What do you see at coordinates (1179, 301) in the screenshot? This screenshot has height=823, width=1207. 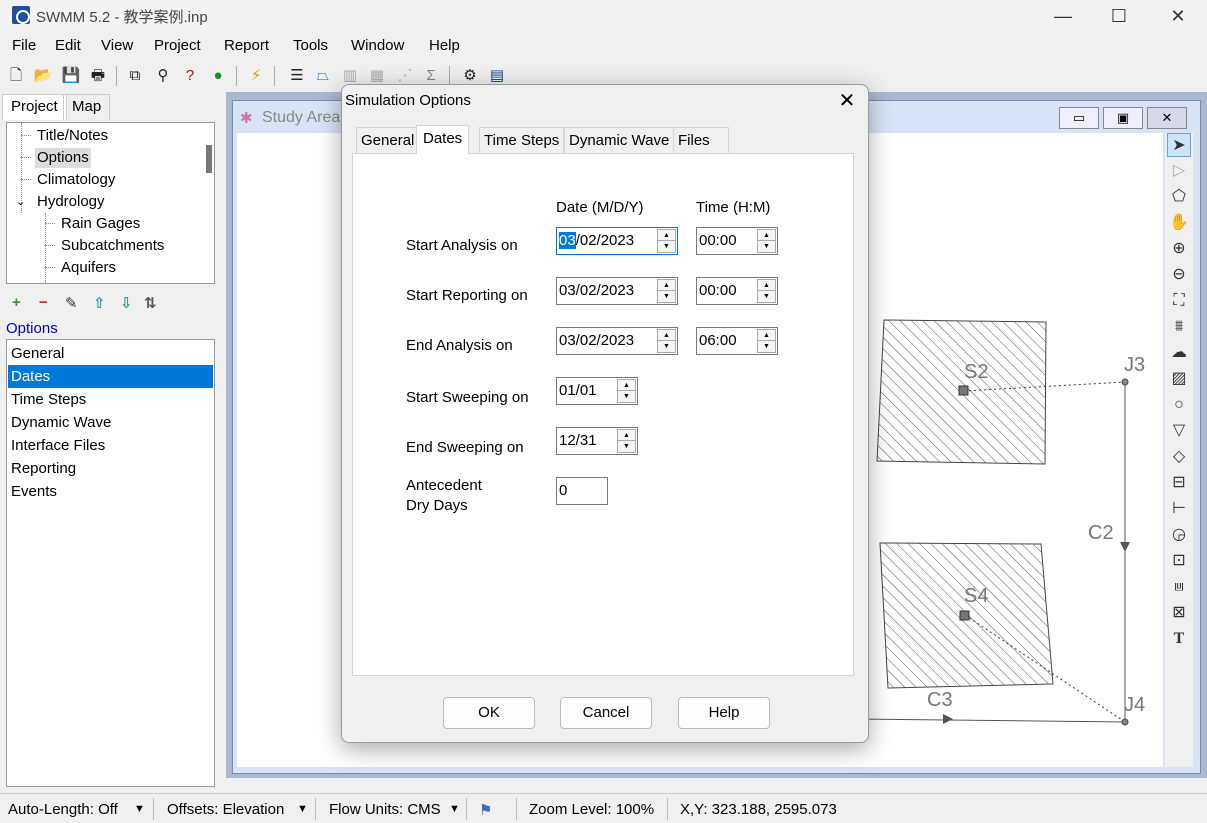 I see `full-extent-icon: ⛶` at bounding box center [1179, 301].